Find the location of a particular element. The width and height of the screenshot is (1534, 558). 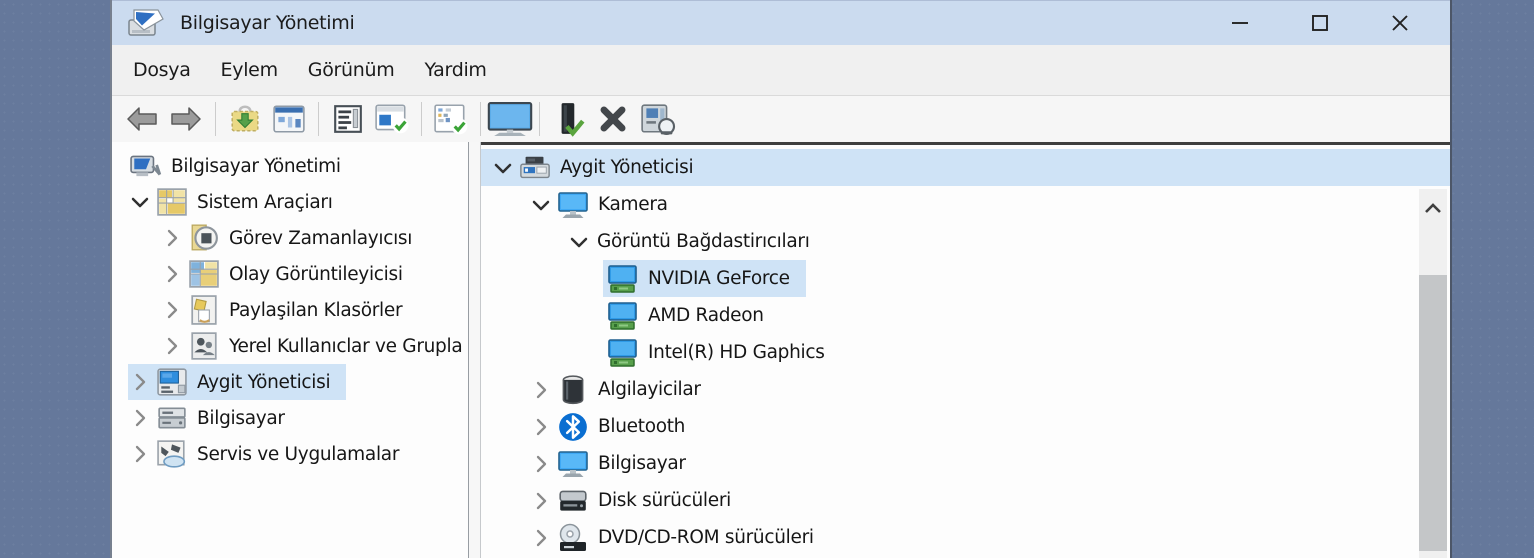

dvd-drive-icon is located at coordinates (573, 538).